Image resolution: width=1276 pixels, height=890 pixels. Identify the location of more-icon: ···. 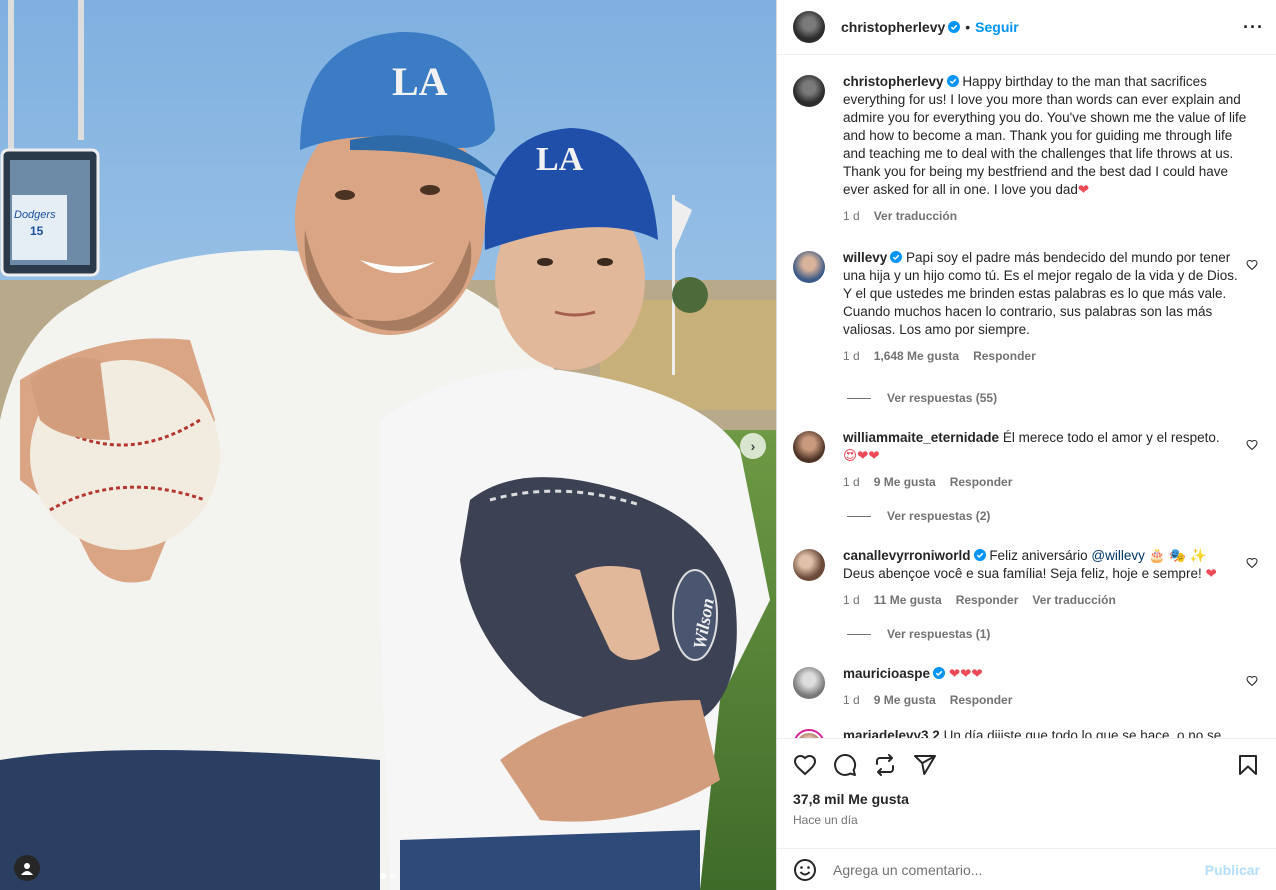
(1253, 27).